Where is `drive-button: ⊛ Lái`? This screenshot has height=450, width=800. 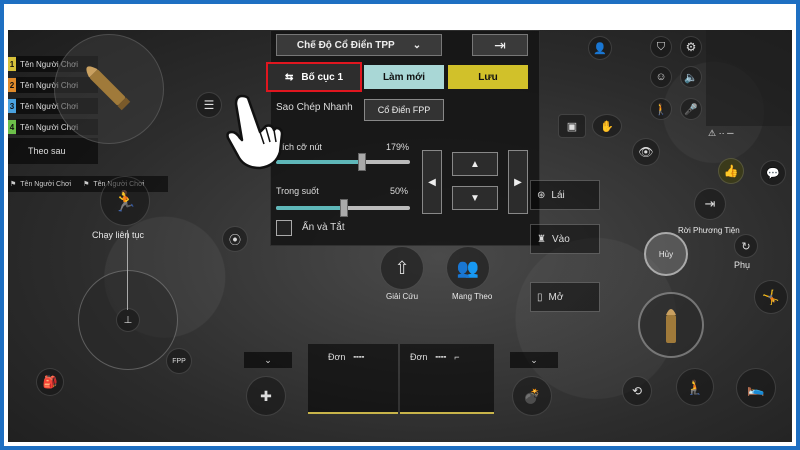 drive-button: ⊛ Lái is located at coordinates (565, 195).